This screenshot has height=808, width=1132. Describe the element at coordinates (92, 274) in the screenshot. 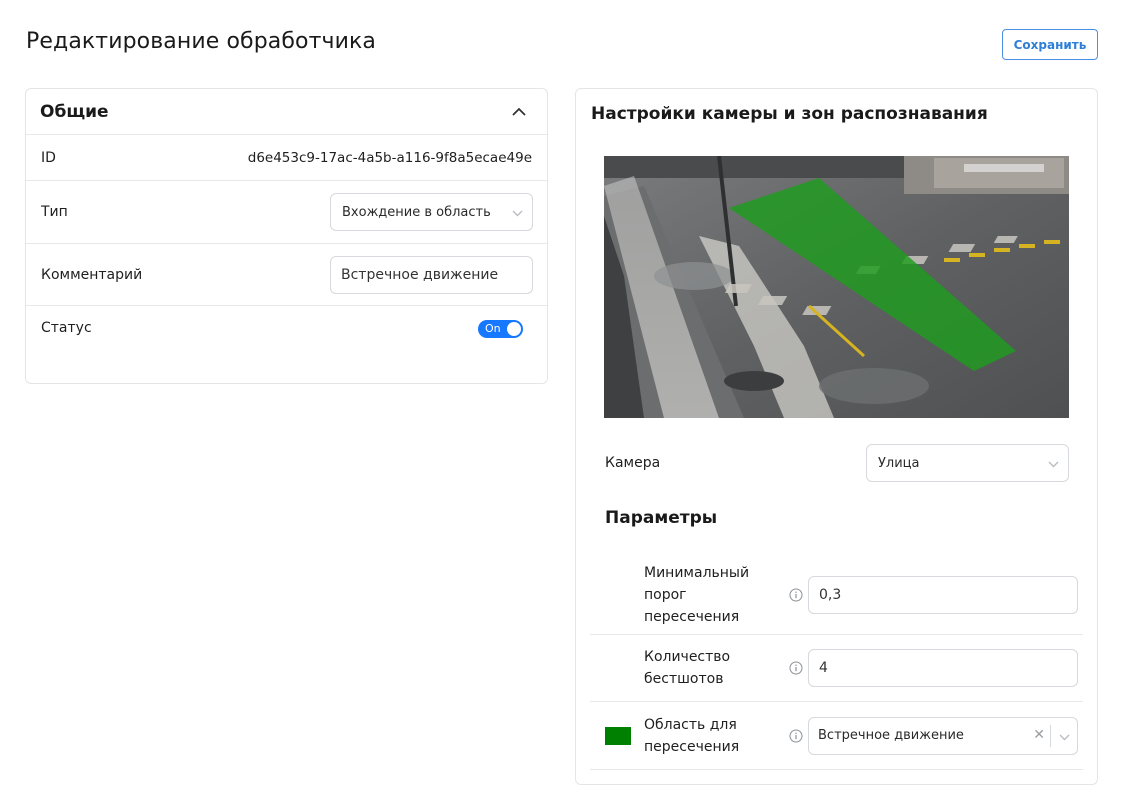

I see `comment-label: Комментарий` at that location.